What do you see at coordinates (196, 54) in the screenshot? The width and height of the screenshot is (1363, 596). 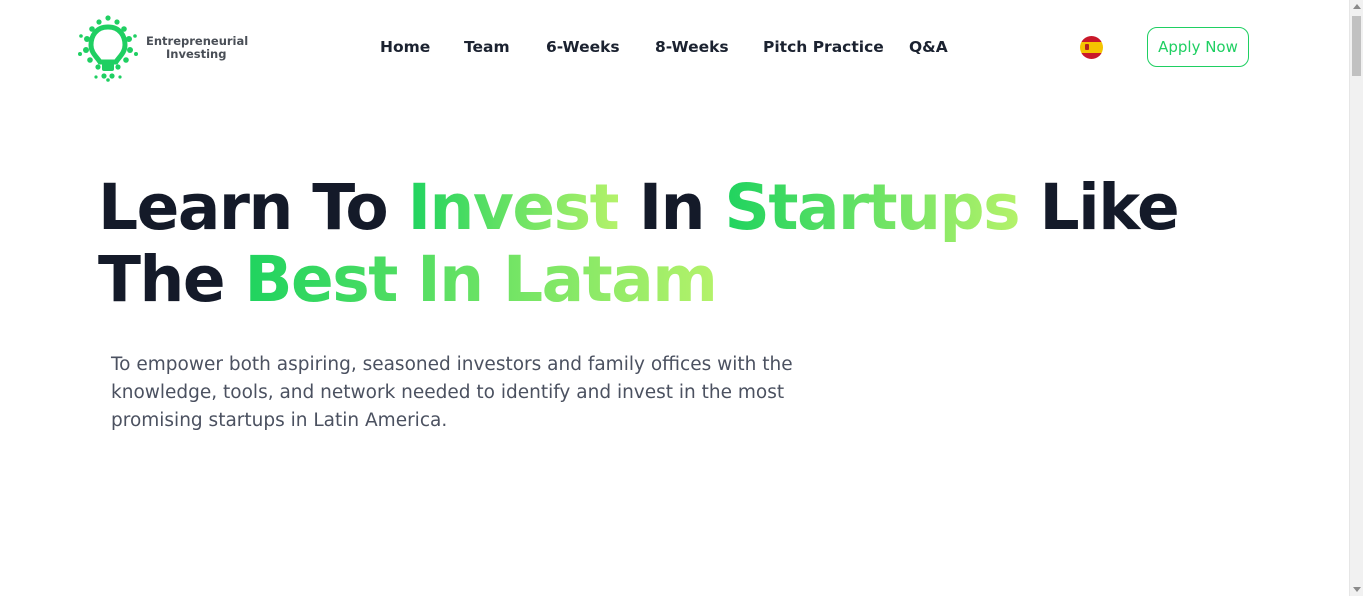 I see `logo-line-2: Investing` at bounding box center [196, 54].